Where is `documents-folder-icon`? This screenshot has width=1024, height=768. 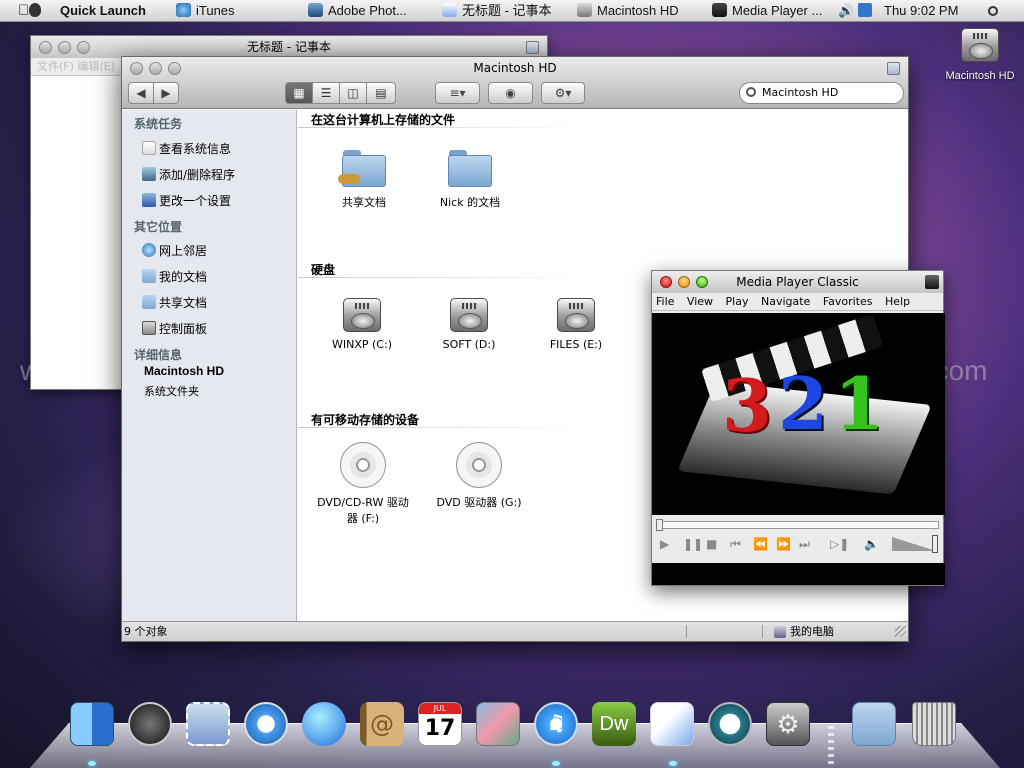 documents-folder-icon is located at coordinates (874, 724).